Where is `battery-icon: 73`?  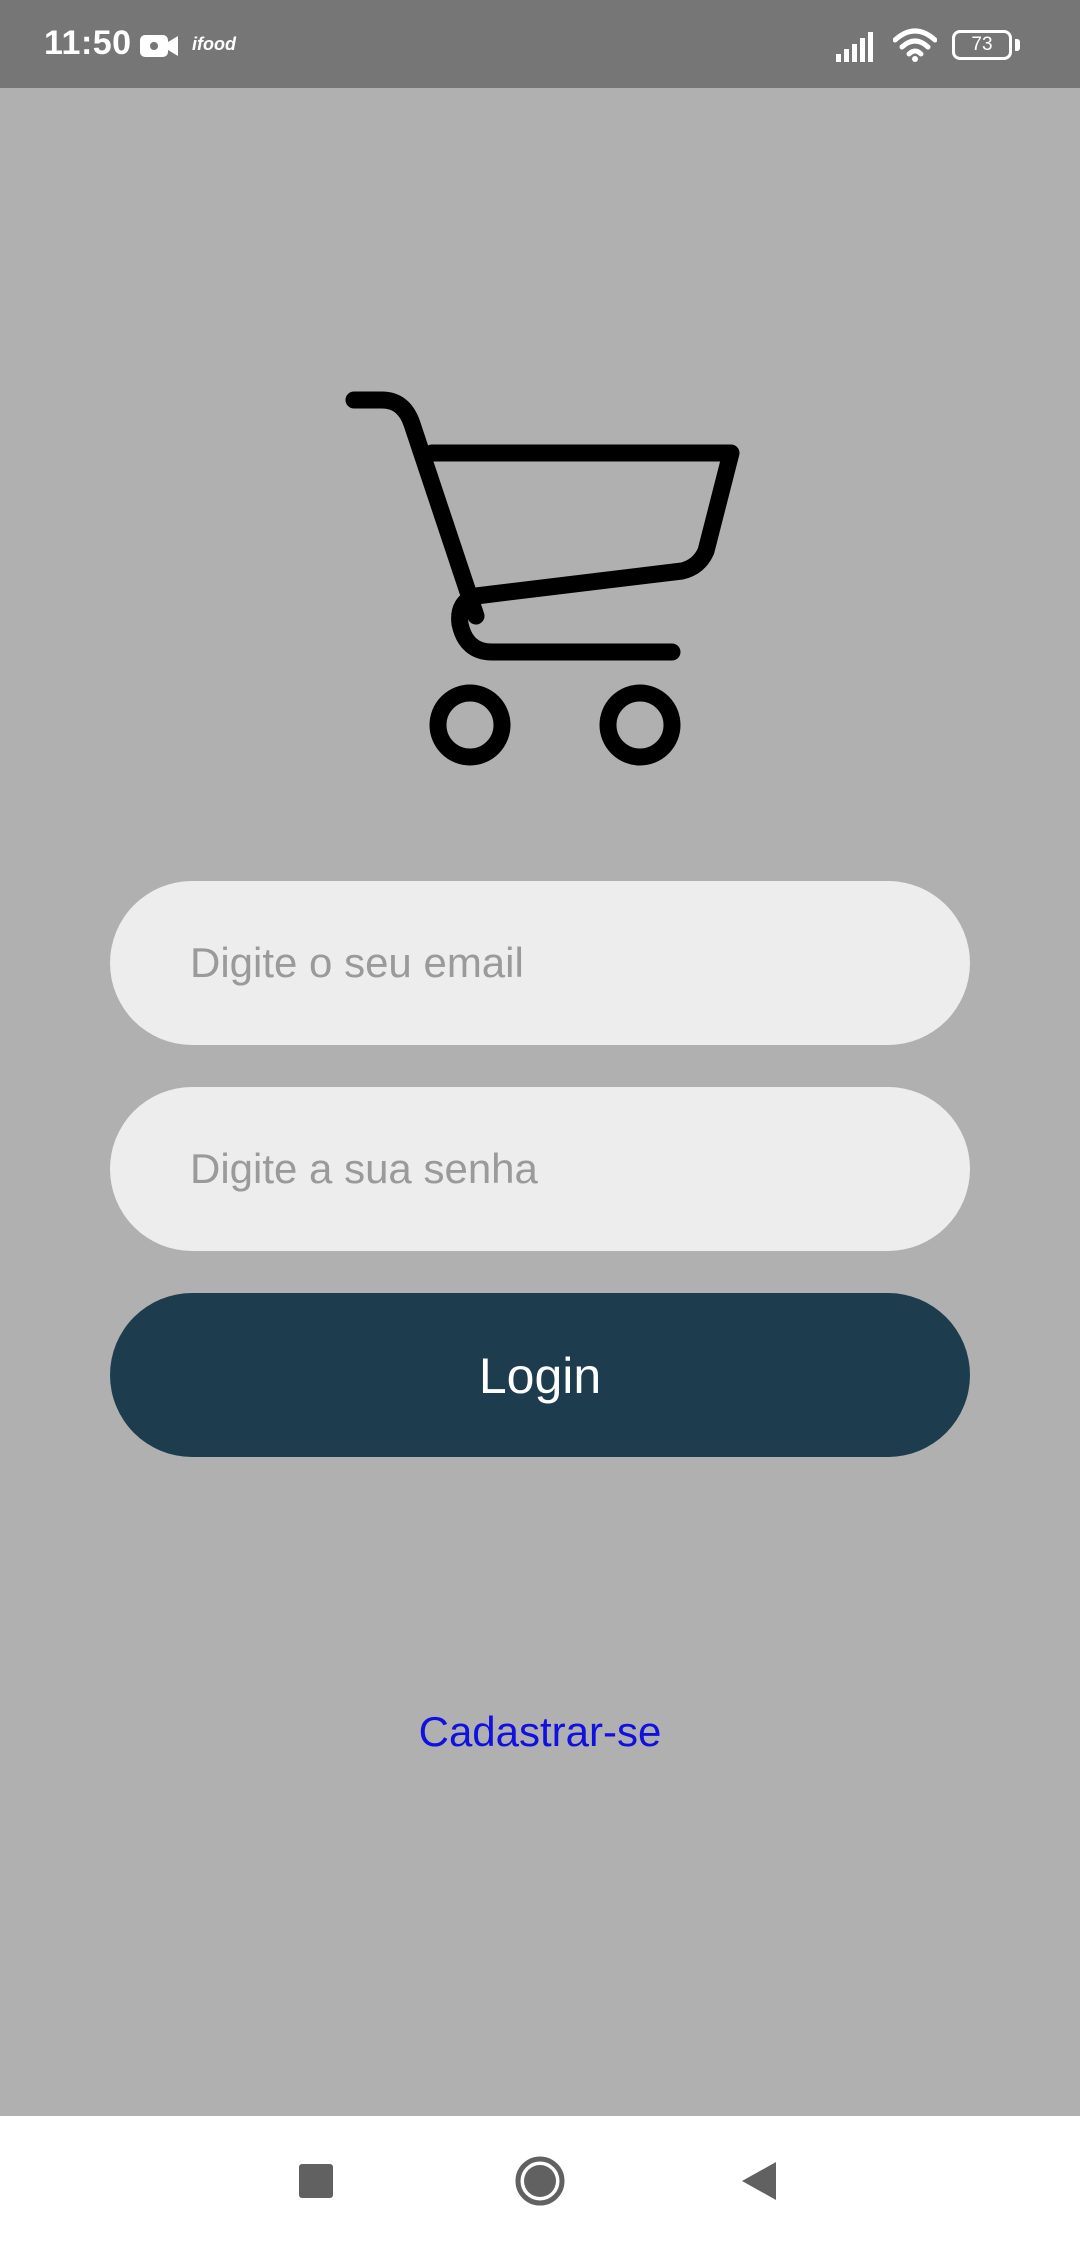 battery-icon: 73 is located at coordinates (987, 47).